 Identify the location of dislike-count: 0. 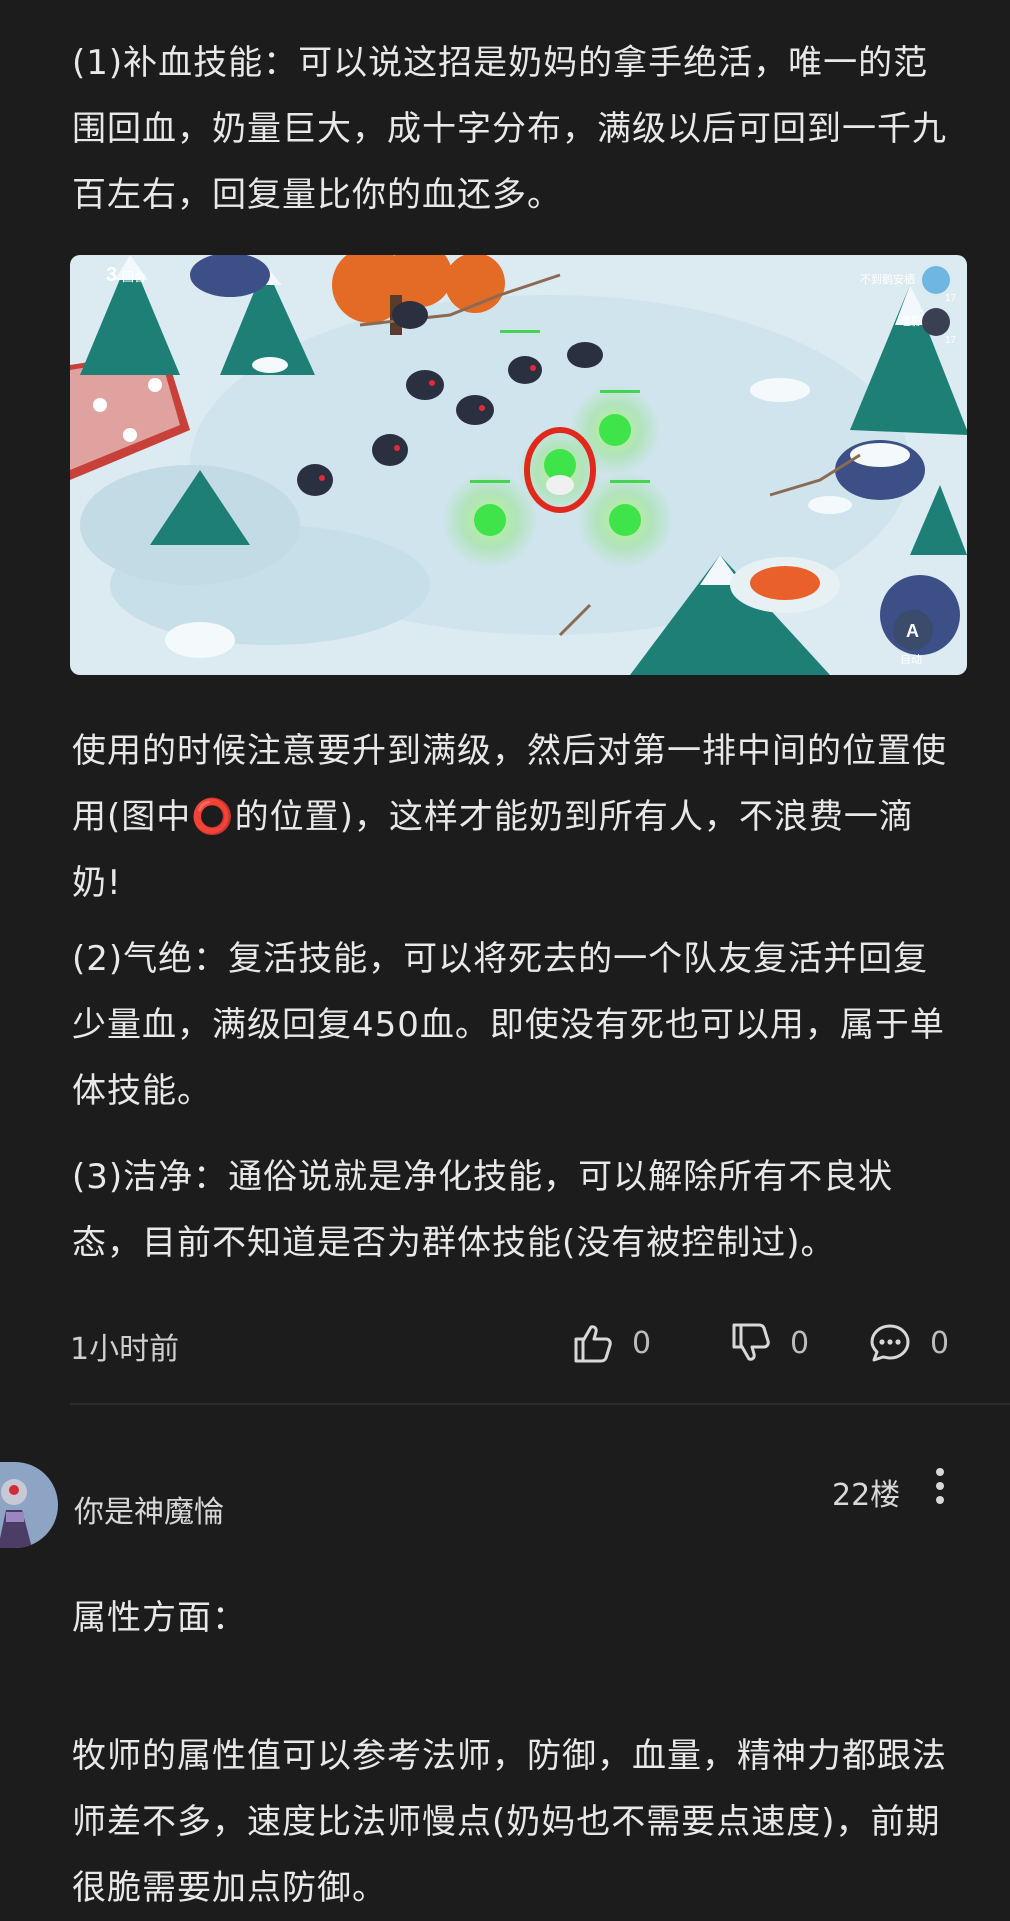
(800, 1343).